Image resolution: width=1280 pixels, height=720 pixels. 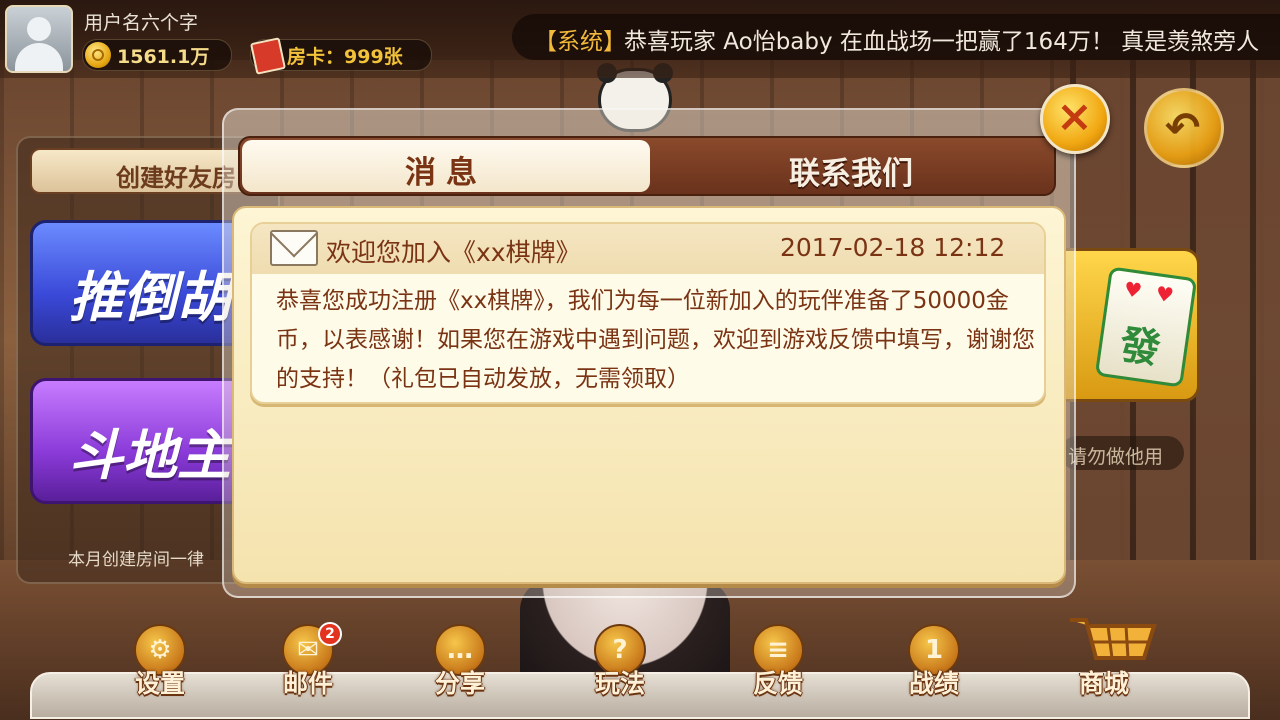 I want to click on back-arrow-icon: ↶, so click(x=1183, y=127).